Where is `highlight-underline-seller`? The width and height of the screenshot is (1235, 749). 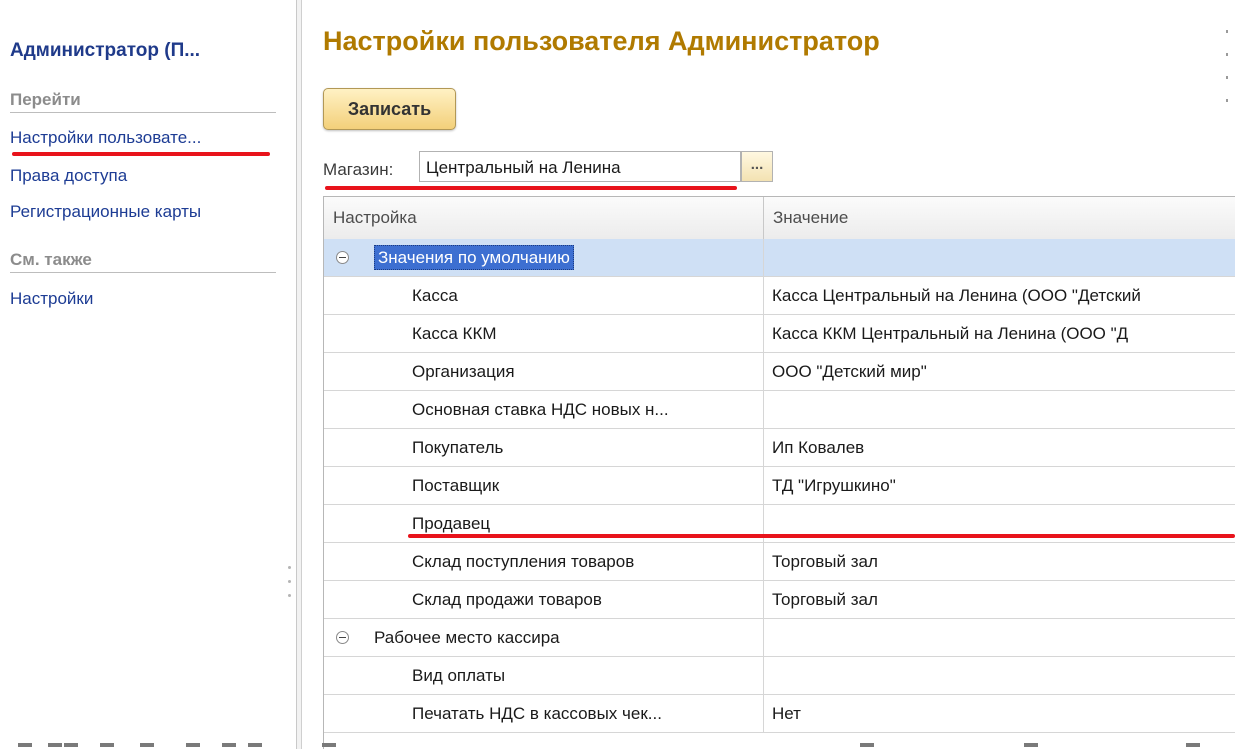 highlight-underline-seller is located at coordinates (821, 536).